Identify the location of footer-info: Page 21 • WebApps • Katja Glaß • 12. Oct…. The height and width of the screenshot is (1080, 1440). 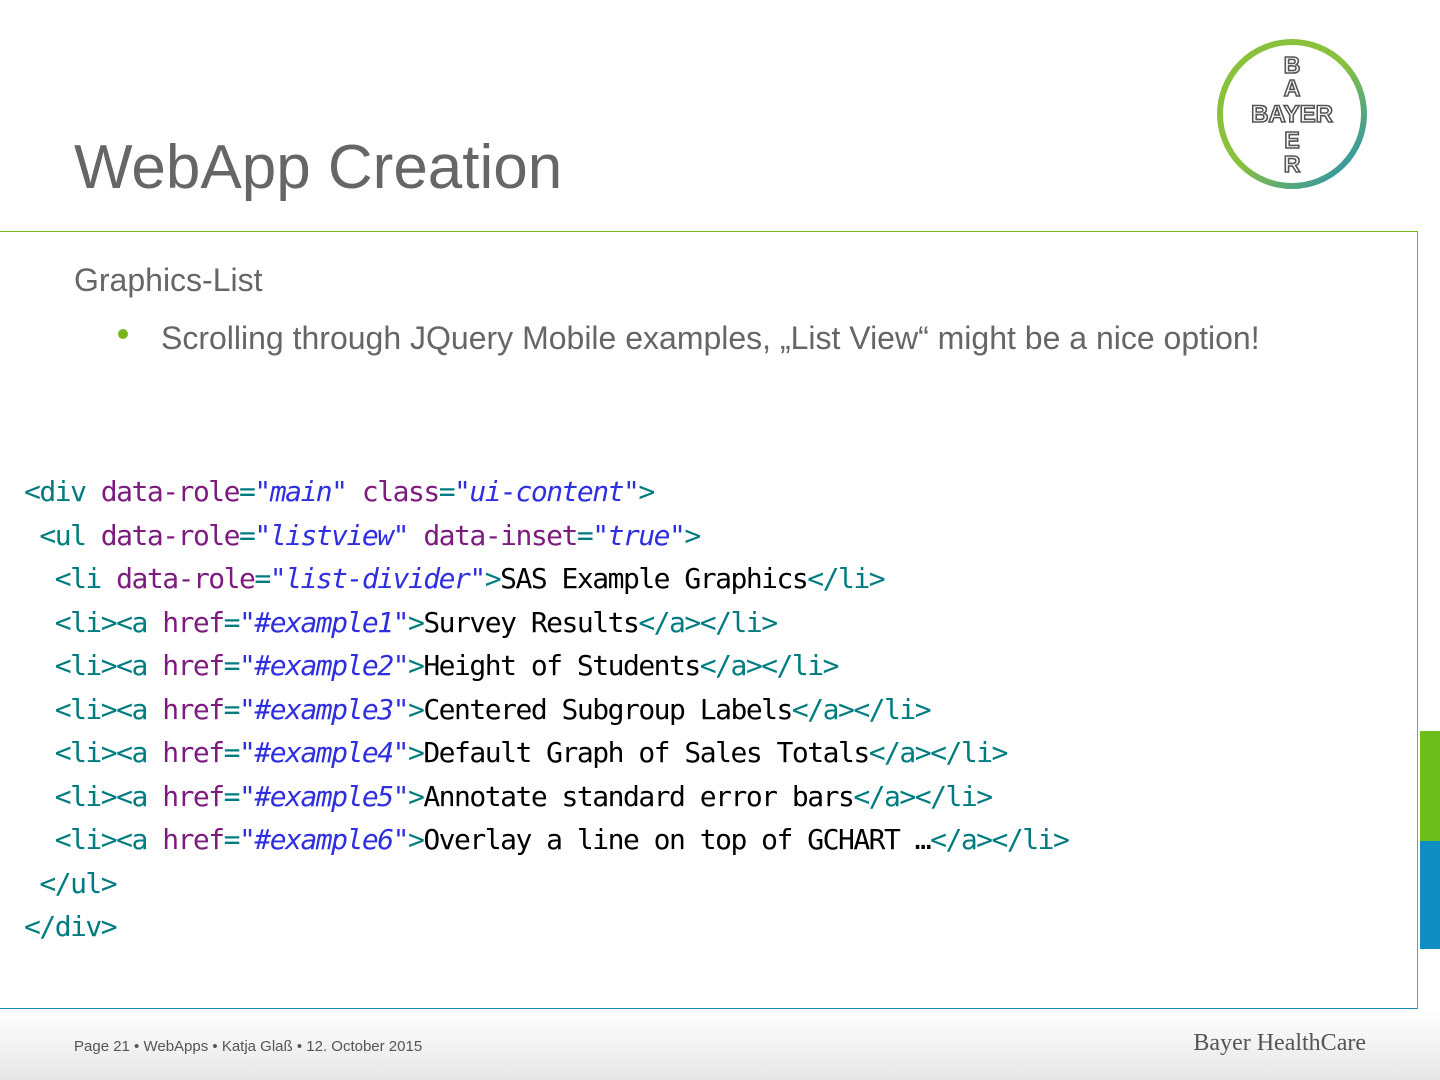
(248, 1046).